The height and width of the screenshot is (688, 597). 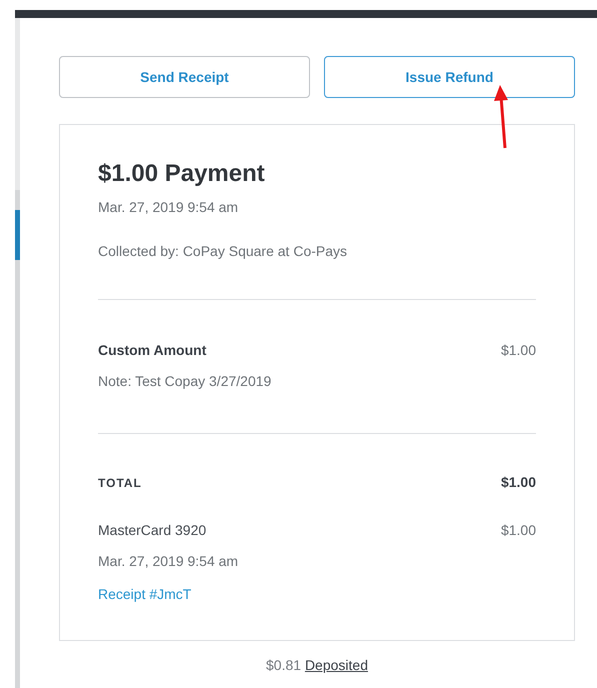 I want to click on card-method: MasterCard 3920, so click(x=152, y=530).